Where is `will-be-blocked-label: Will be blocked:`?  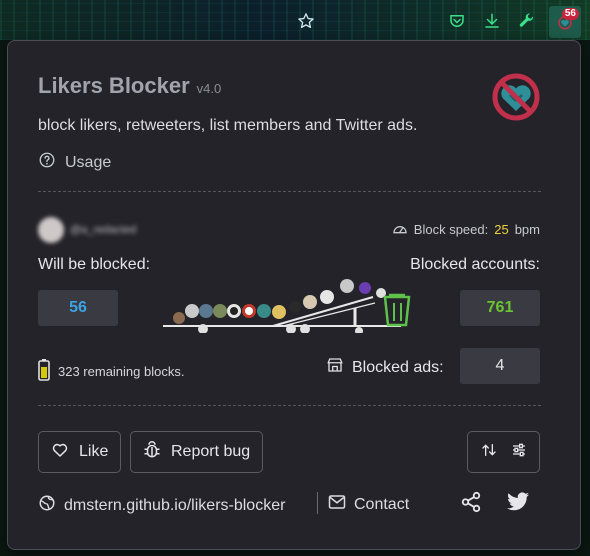
will-be-blocked-label: Will be blocked: is located at coordinates (94, 264).